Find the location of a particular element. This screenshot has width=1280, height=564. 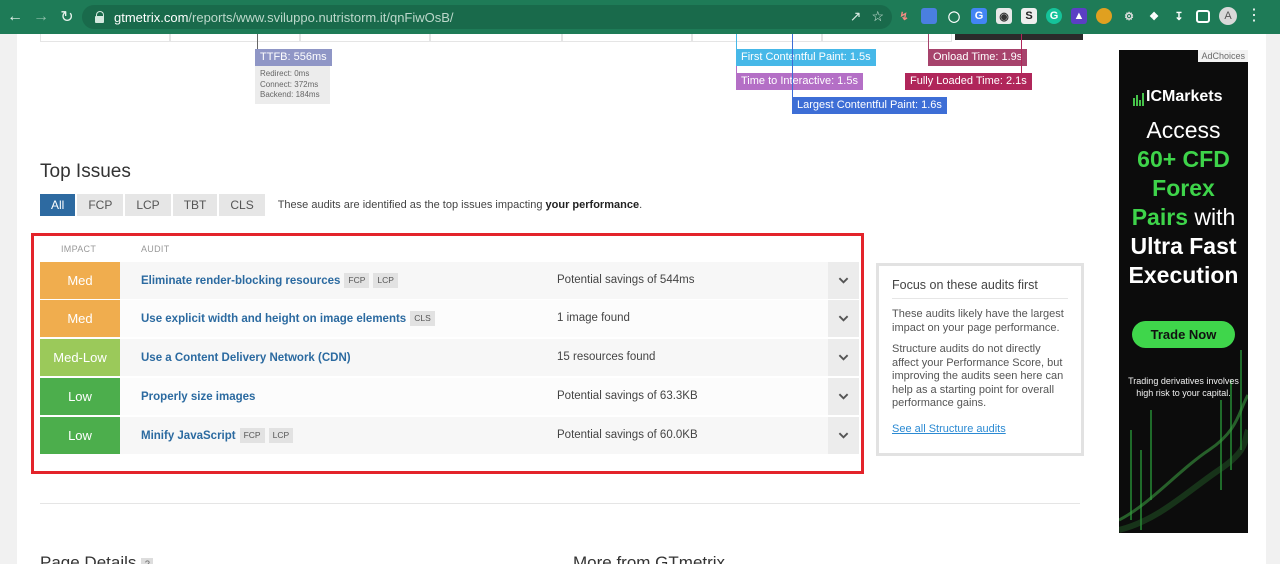

filmstrip-thumbnail is located at coordinates (1019, 37).